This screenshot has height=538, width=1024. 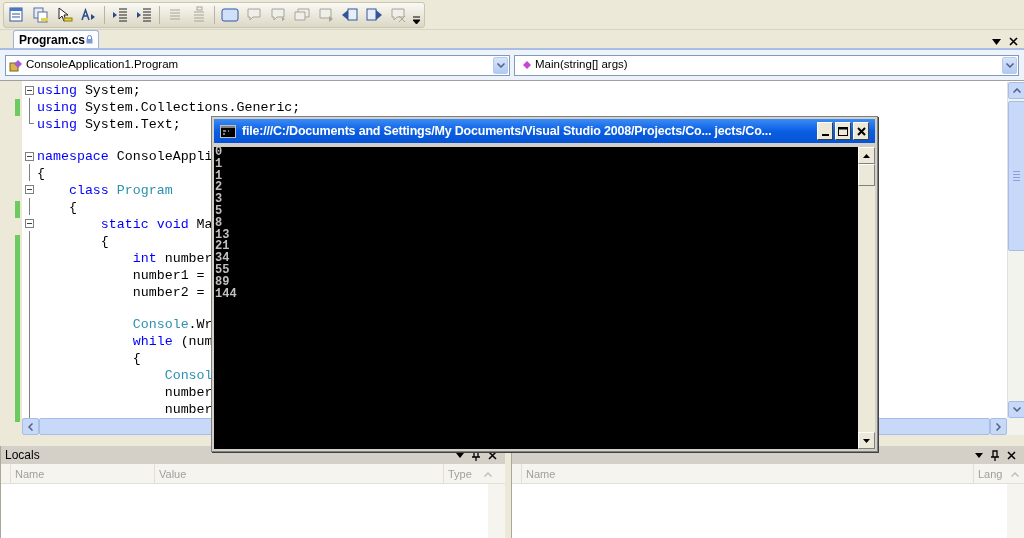 I want to click on console-output-line: 34, so click(x=223, y=259).